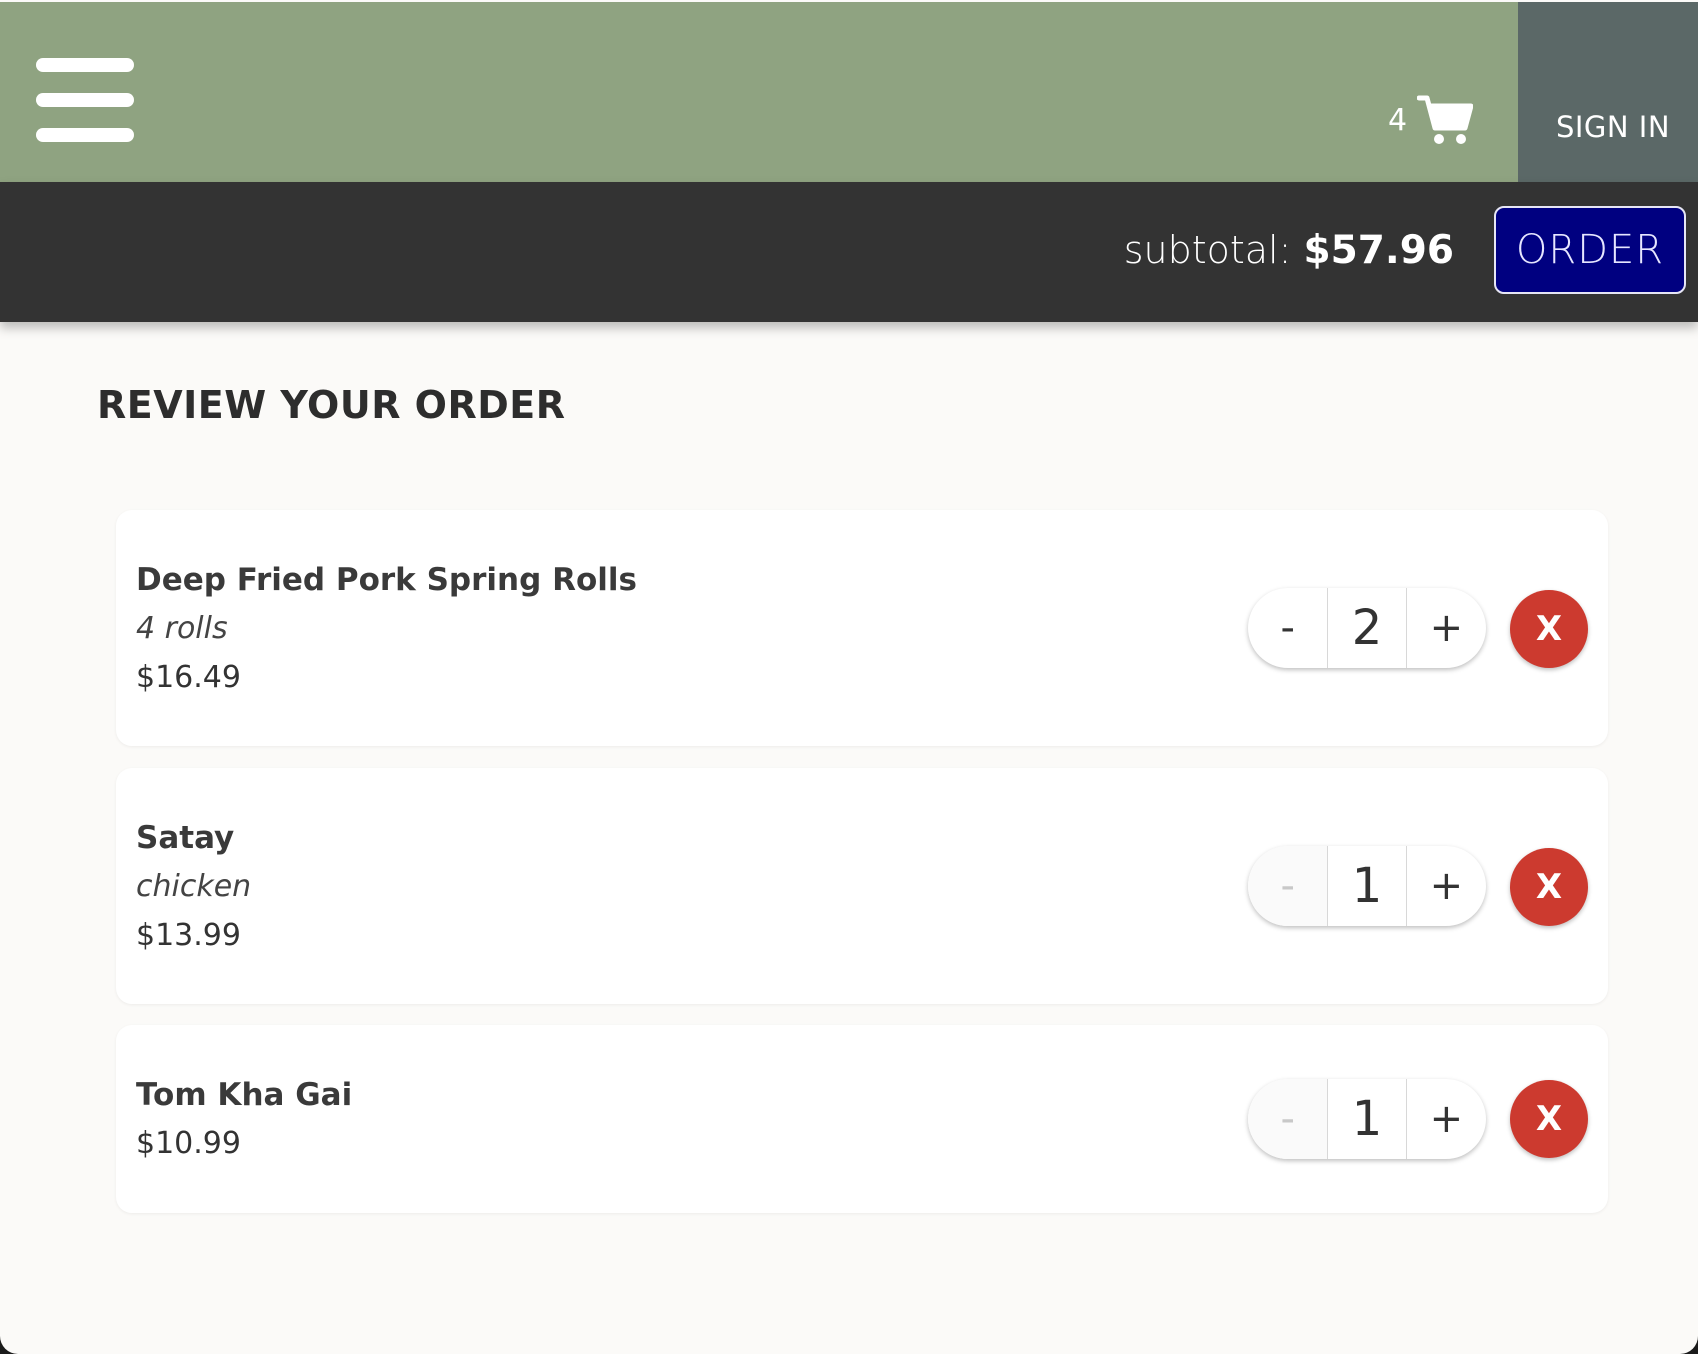 The image size is (1698, 1354). Describe the element at coordinates (188, 935) in the screenshot. I see `item-price: $13.99` at that location.